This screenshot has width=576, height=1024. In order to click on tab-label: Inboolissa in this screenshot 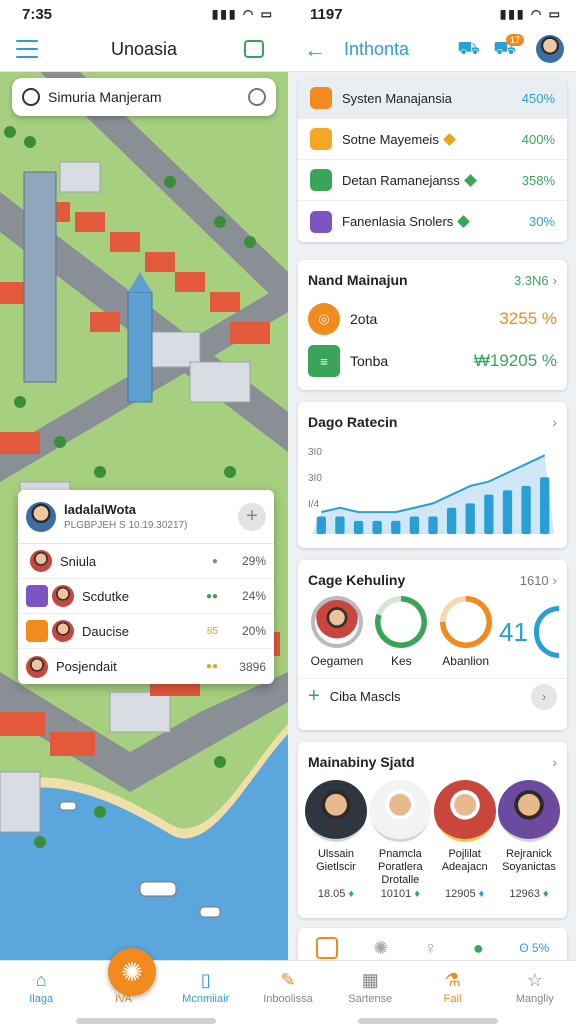, I will do `click(288, 999)`.